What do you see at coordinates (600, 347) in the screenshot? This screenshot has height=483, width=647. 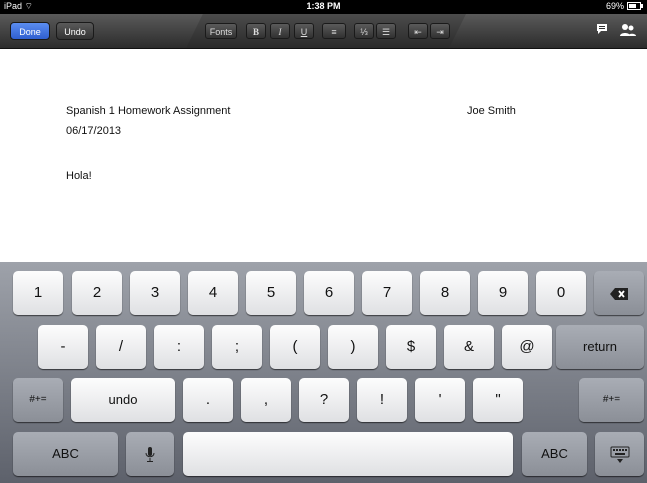 I see `return-key: return` at bounding box center [600, 347].